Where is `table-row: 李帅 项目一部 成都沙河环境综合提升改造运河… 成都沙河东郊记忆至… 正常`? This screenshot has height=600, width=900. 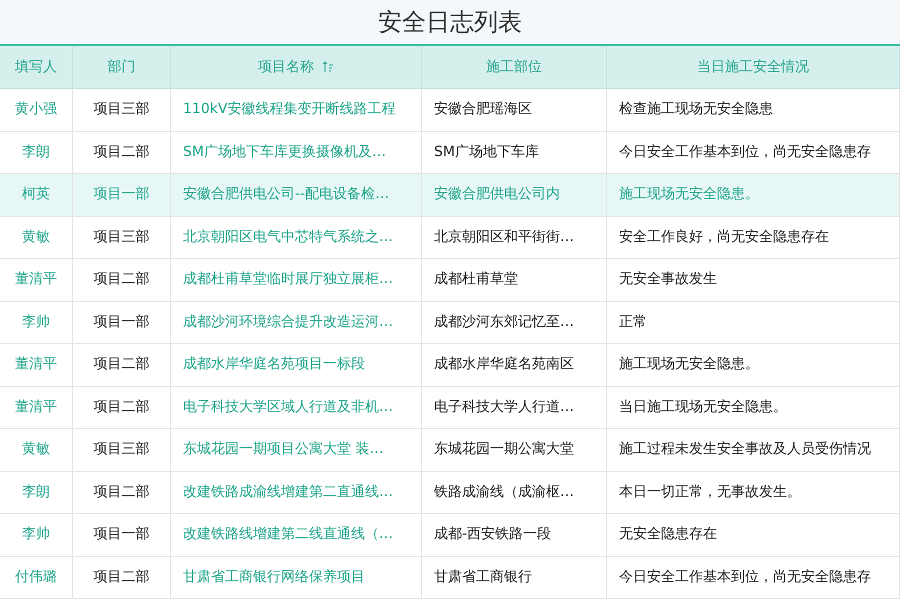 table-row: 李帅 项目一部 成都沙河环境综合提升改造运河… 成都沙河东郊记忆至… 正常 is located at coordinates (450, 323).